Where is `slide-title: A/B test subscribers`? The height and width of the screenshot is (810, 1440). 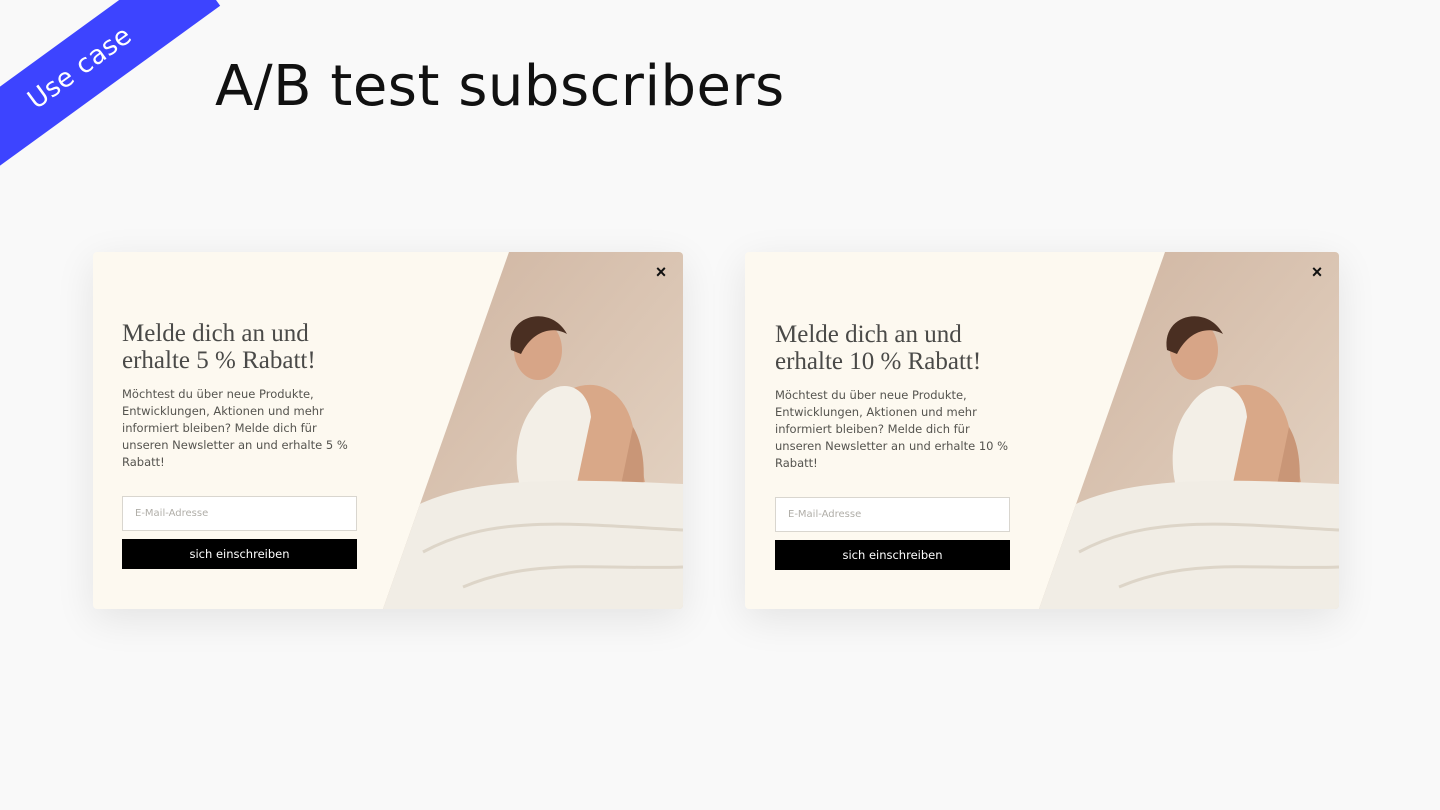
slide-title: A/B test subscribers is located at coordinates (500, 86).